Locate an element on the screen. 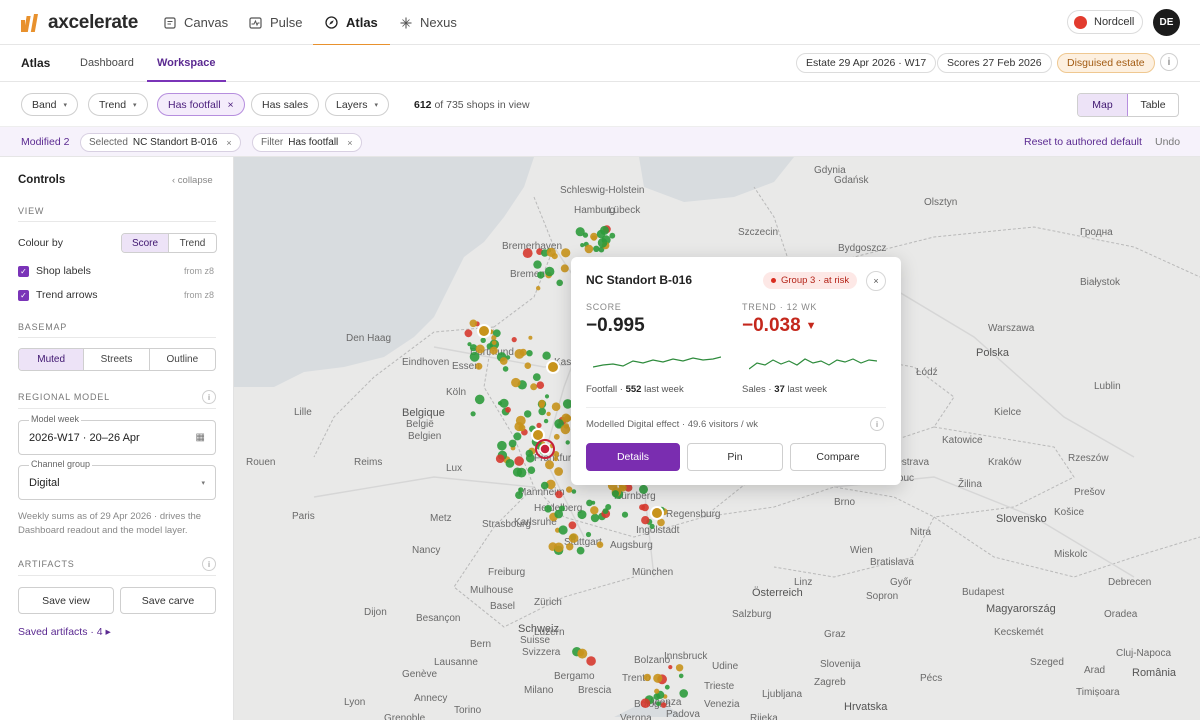 This screenshot has height=720, width=1200. filter-has-footfall-chip: Has footfall × is located at coordinates (201, 104).